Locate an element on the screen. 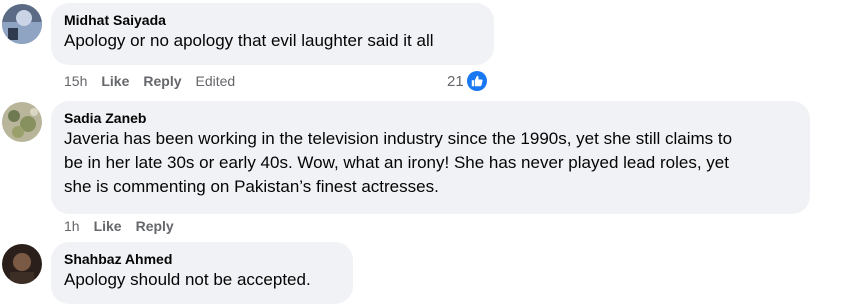  comment-timestamp: 1h is located at coordinates (72, 226).